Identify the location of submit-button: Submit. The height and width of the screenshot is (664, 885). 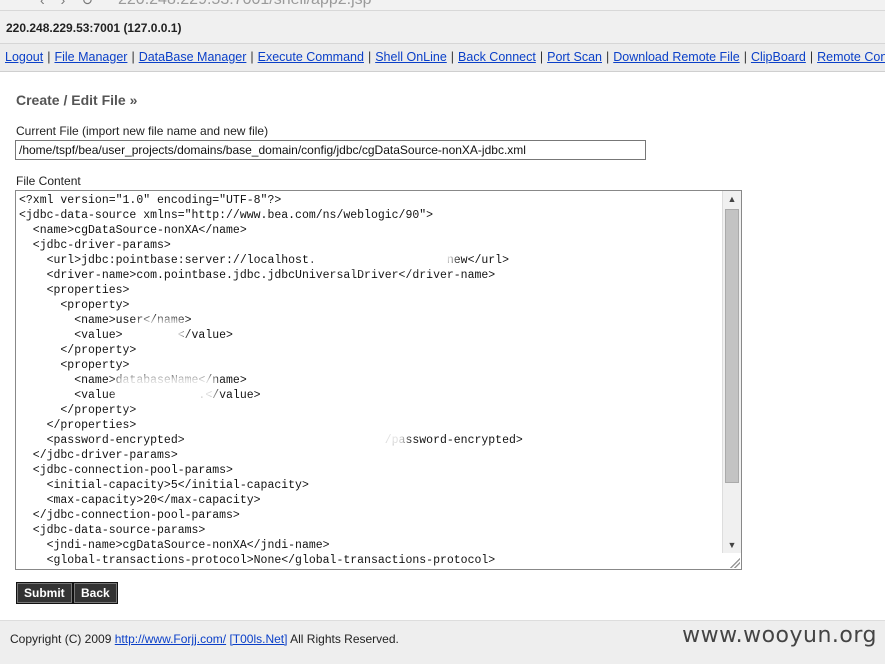
(44, 593).